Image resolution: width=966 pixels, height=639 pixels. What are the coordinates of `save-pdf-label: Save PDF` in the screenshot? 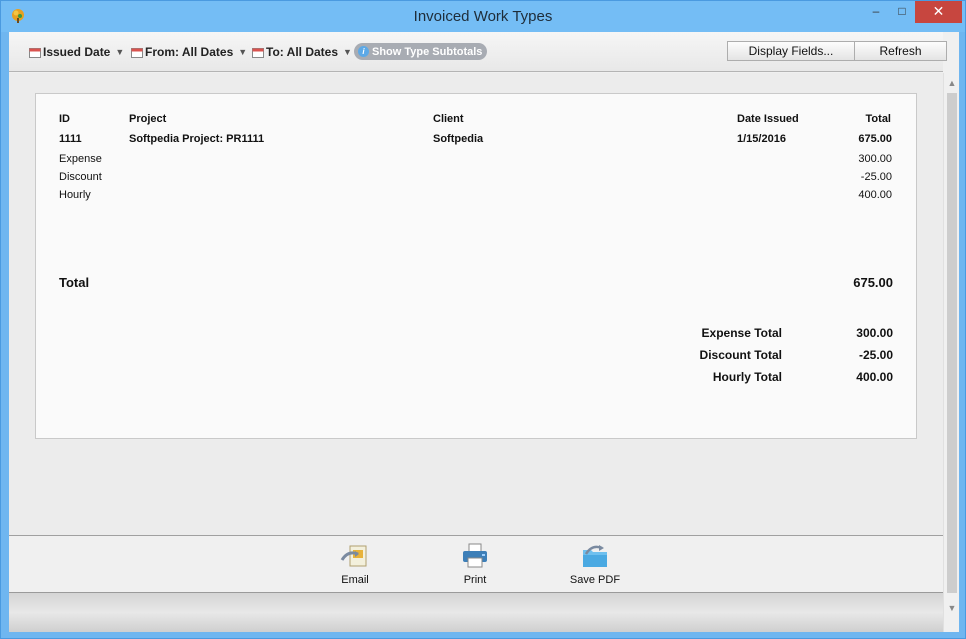 It's located at (595, 580).